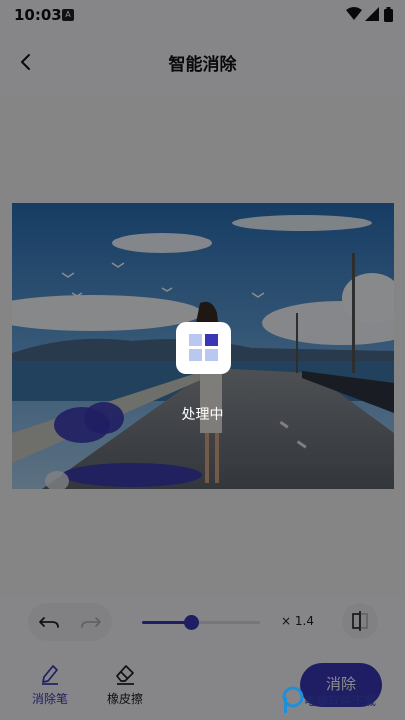 This screenshot has width=405, height=720. I want to click on watermark-logo-icon, so click(293, 699).